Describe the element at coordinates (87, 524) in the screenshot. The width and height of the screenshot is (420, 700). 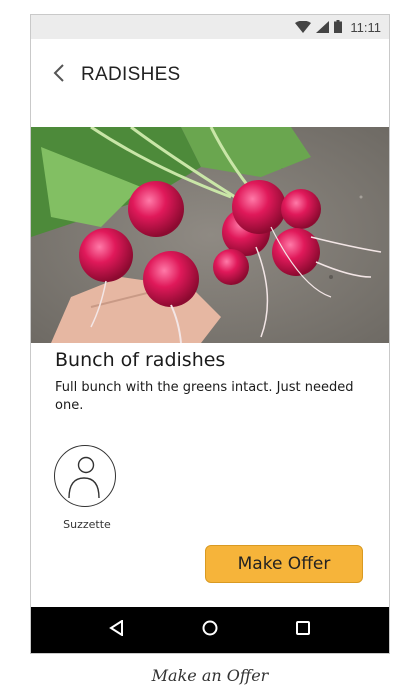
I see `seller-name: Suzzette` at that location.